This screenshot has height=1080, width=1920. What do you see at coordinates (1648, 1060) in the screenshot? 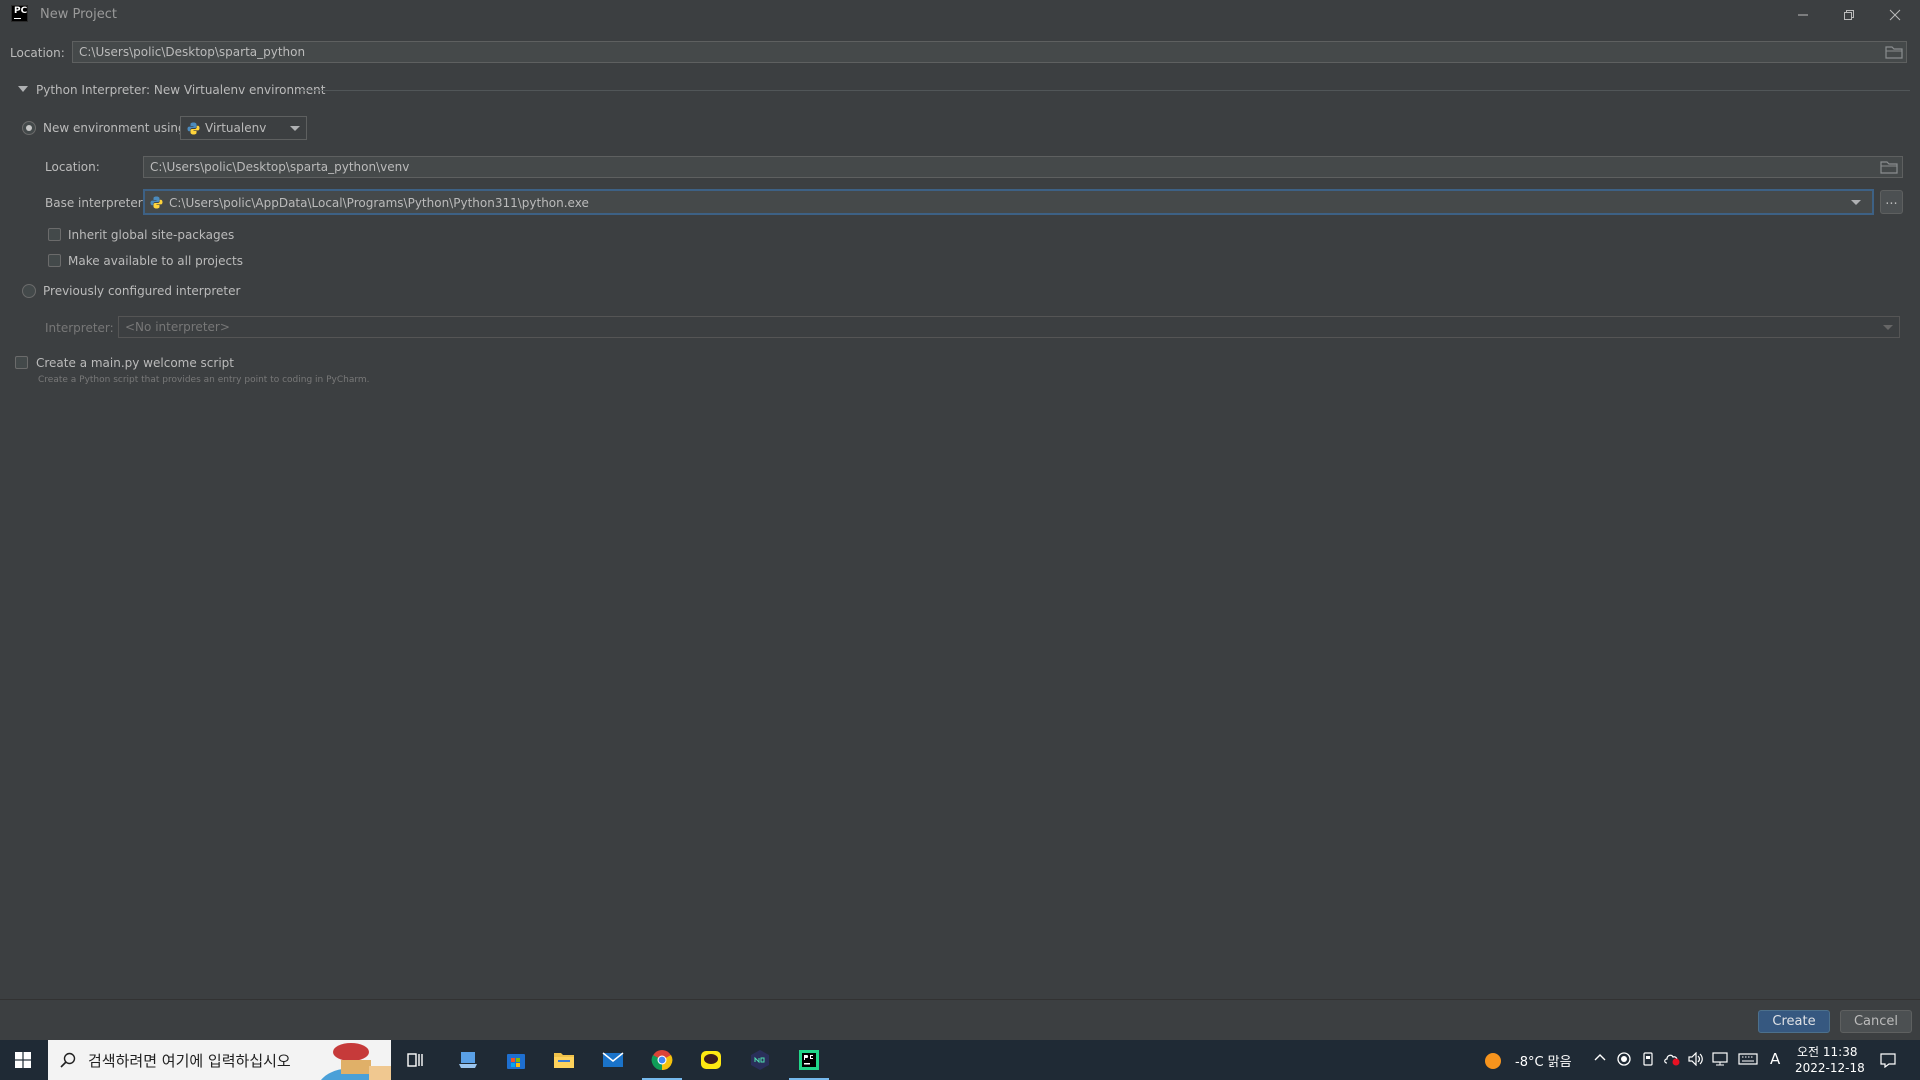
I see `device-icon` at bounding box center [1648, 1060].